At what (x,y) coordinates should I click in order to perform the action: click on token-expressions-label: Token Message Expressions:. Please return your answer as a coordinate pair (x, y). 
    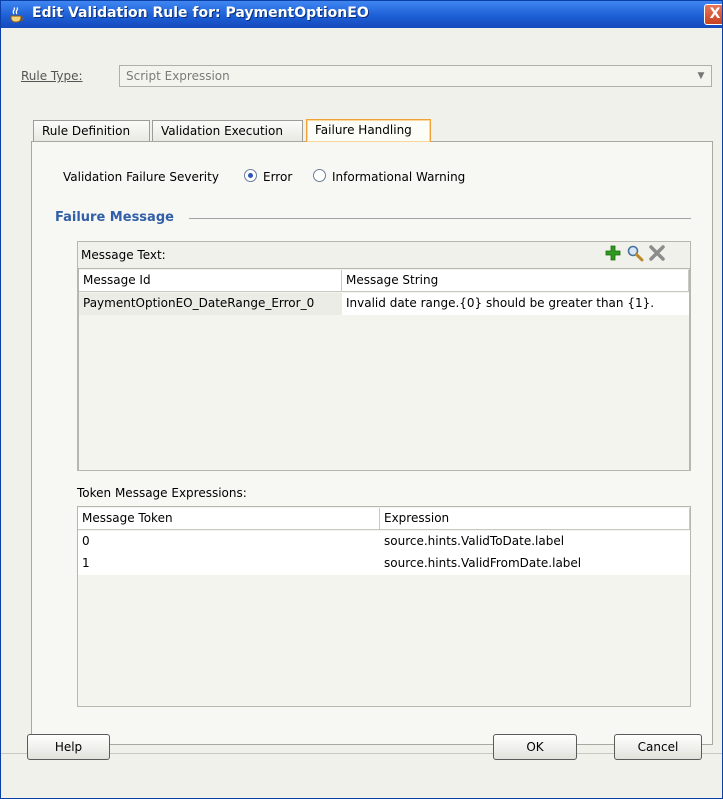
    Looking at the image, I should click on (162, 493).